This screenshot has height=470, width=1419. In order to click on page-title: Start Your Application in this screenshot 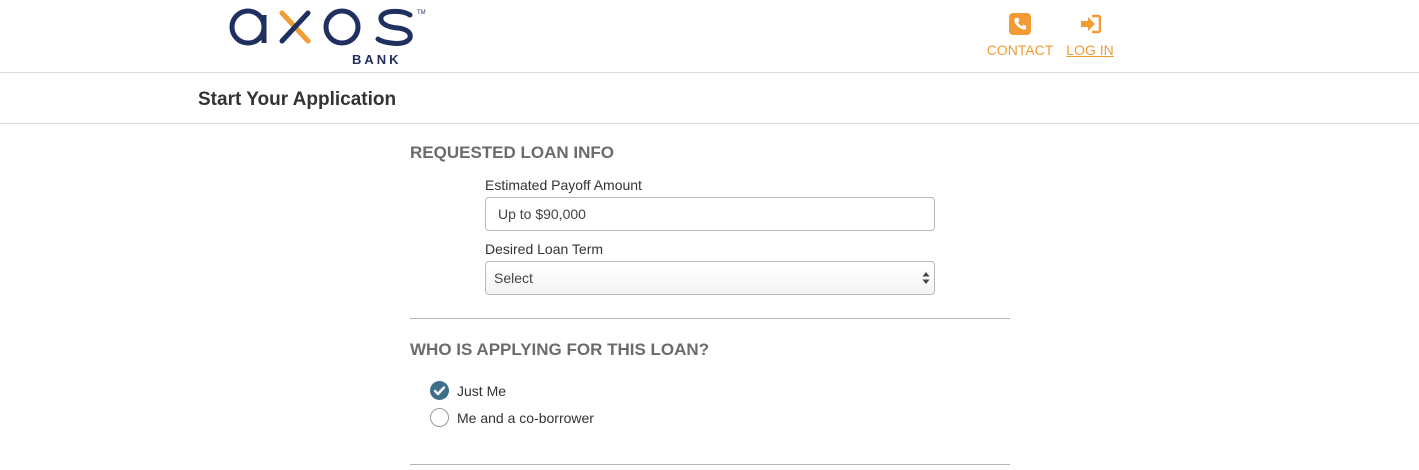, I will do `click(297, 99)`.